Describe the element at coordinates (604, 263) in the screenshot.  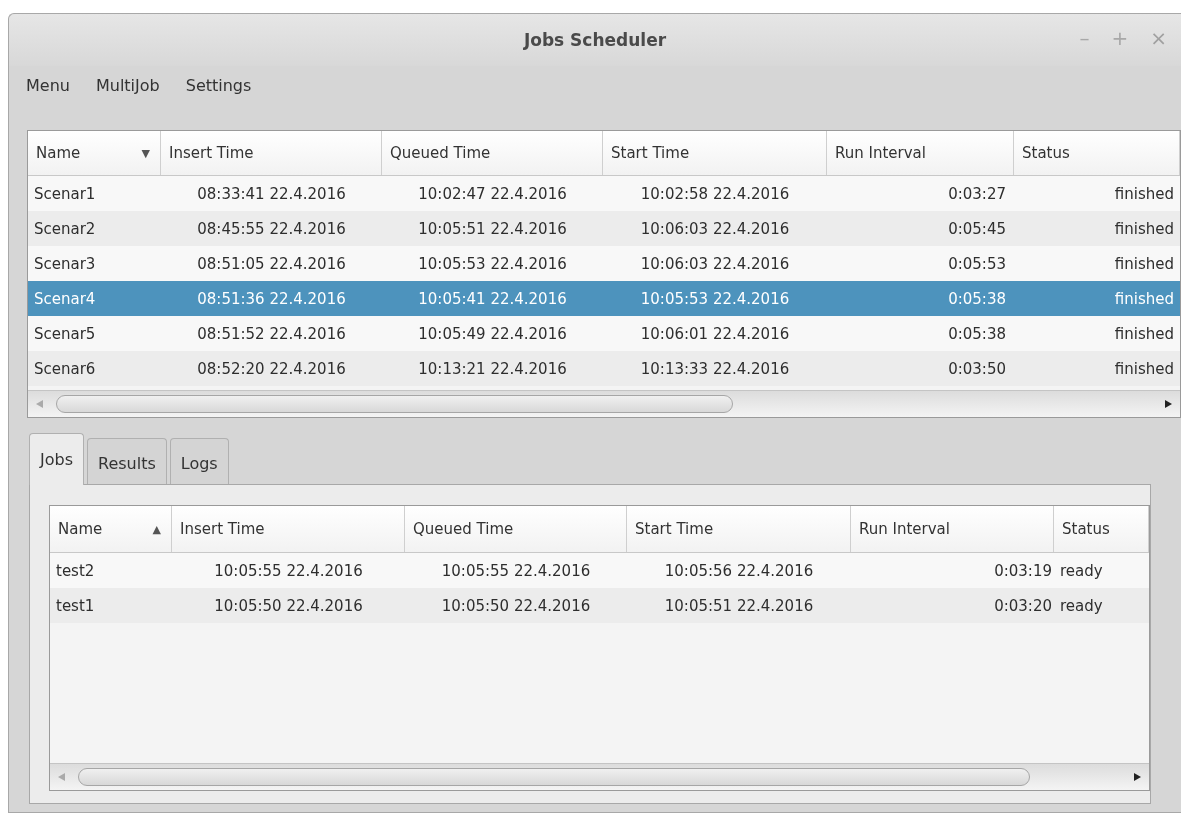
I see `table-row: Scenar3 08:51:05 22.4.2016 10:05:53 22.4.2016 10:06:03 22.4.2016 0:05:53 finished` at that location.